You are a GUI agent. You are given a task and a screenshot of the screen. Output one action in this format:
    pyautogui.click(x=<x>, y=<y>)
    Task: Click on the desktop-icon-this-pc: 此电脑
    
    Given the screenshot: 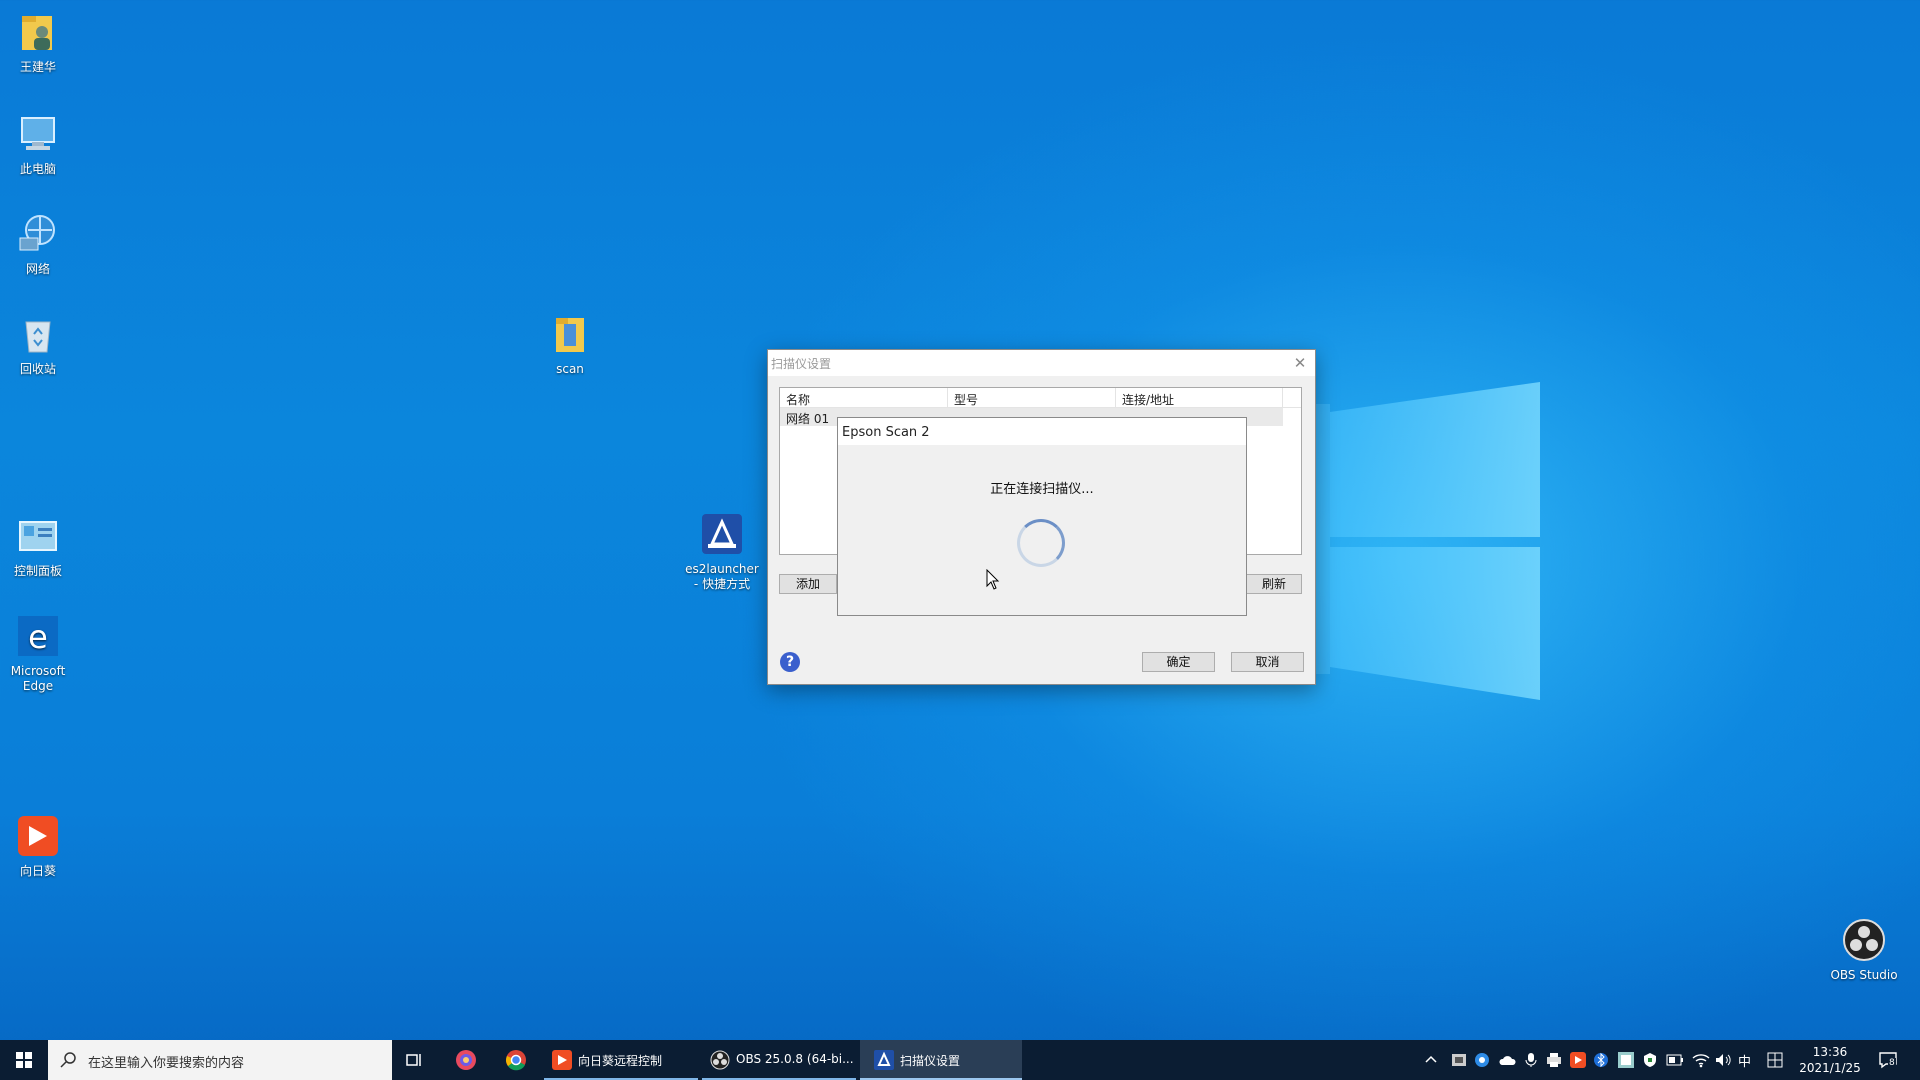 What is the action you would take?
    pyautogui.click(x=38, y=144)
    